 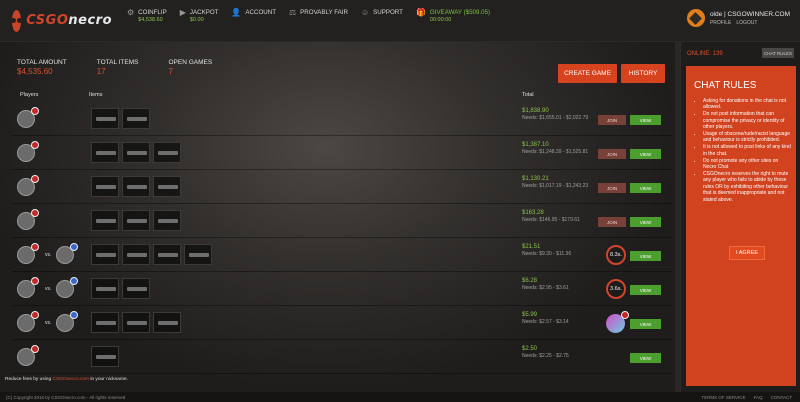 What do you see at coordinates (555, 114) in the screenshot?
I see `game-total: $1,838.90 Needs: $1,655.01 - $2,022.79` at bounding box center [555, 114].